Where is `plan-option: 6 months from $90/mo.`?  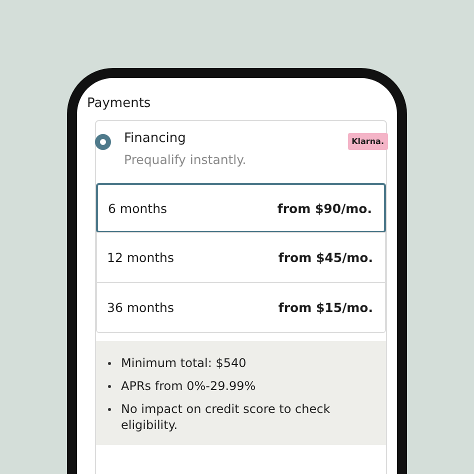 plan-option: 6 months from $90/mo. is located at coordinates (241, 208).